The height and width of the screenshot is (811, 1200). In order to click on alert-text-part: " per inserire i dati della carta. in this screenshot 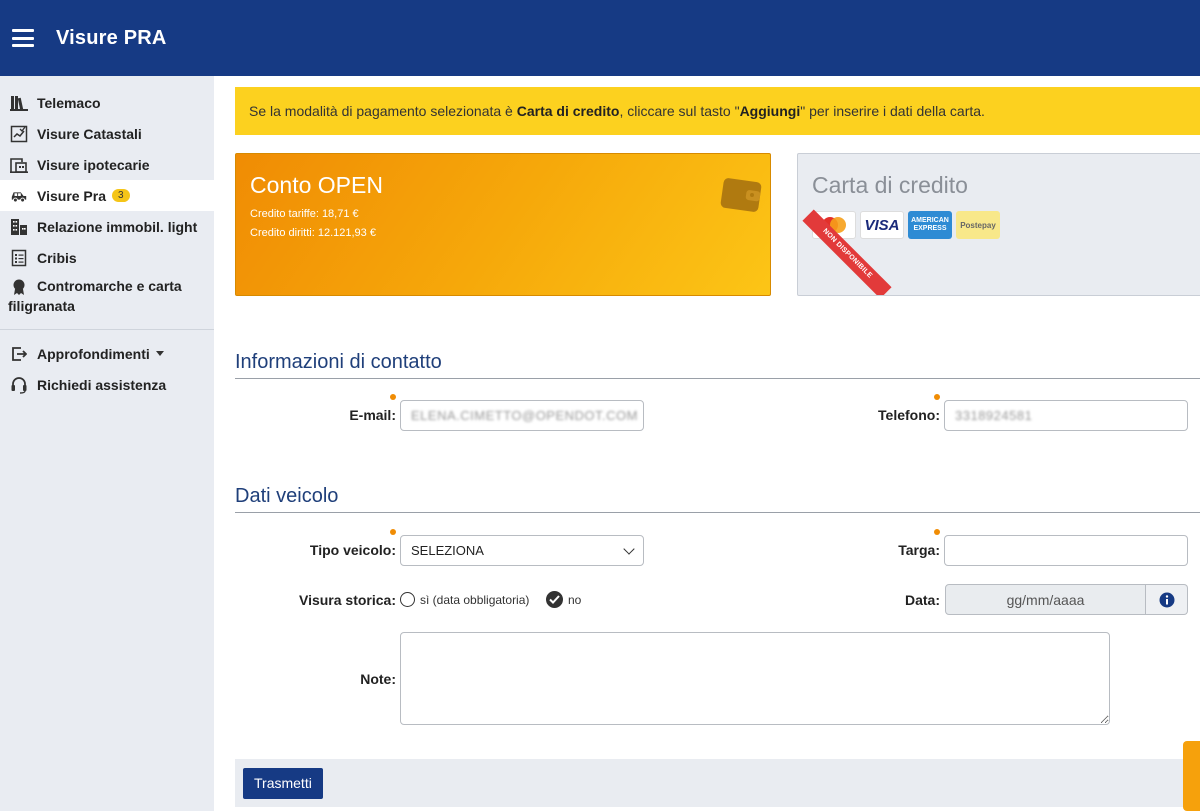, I will do `click(892, 111)`.